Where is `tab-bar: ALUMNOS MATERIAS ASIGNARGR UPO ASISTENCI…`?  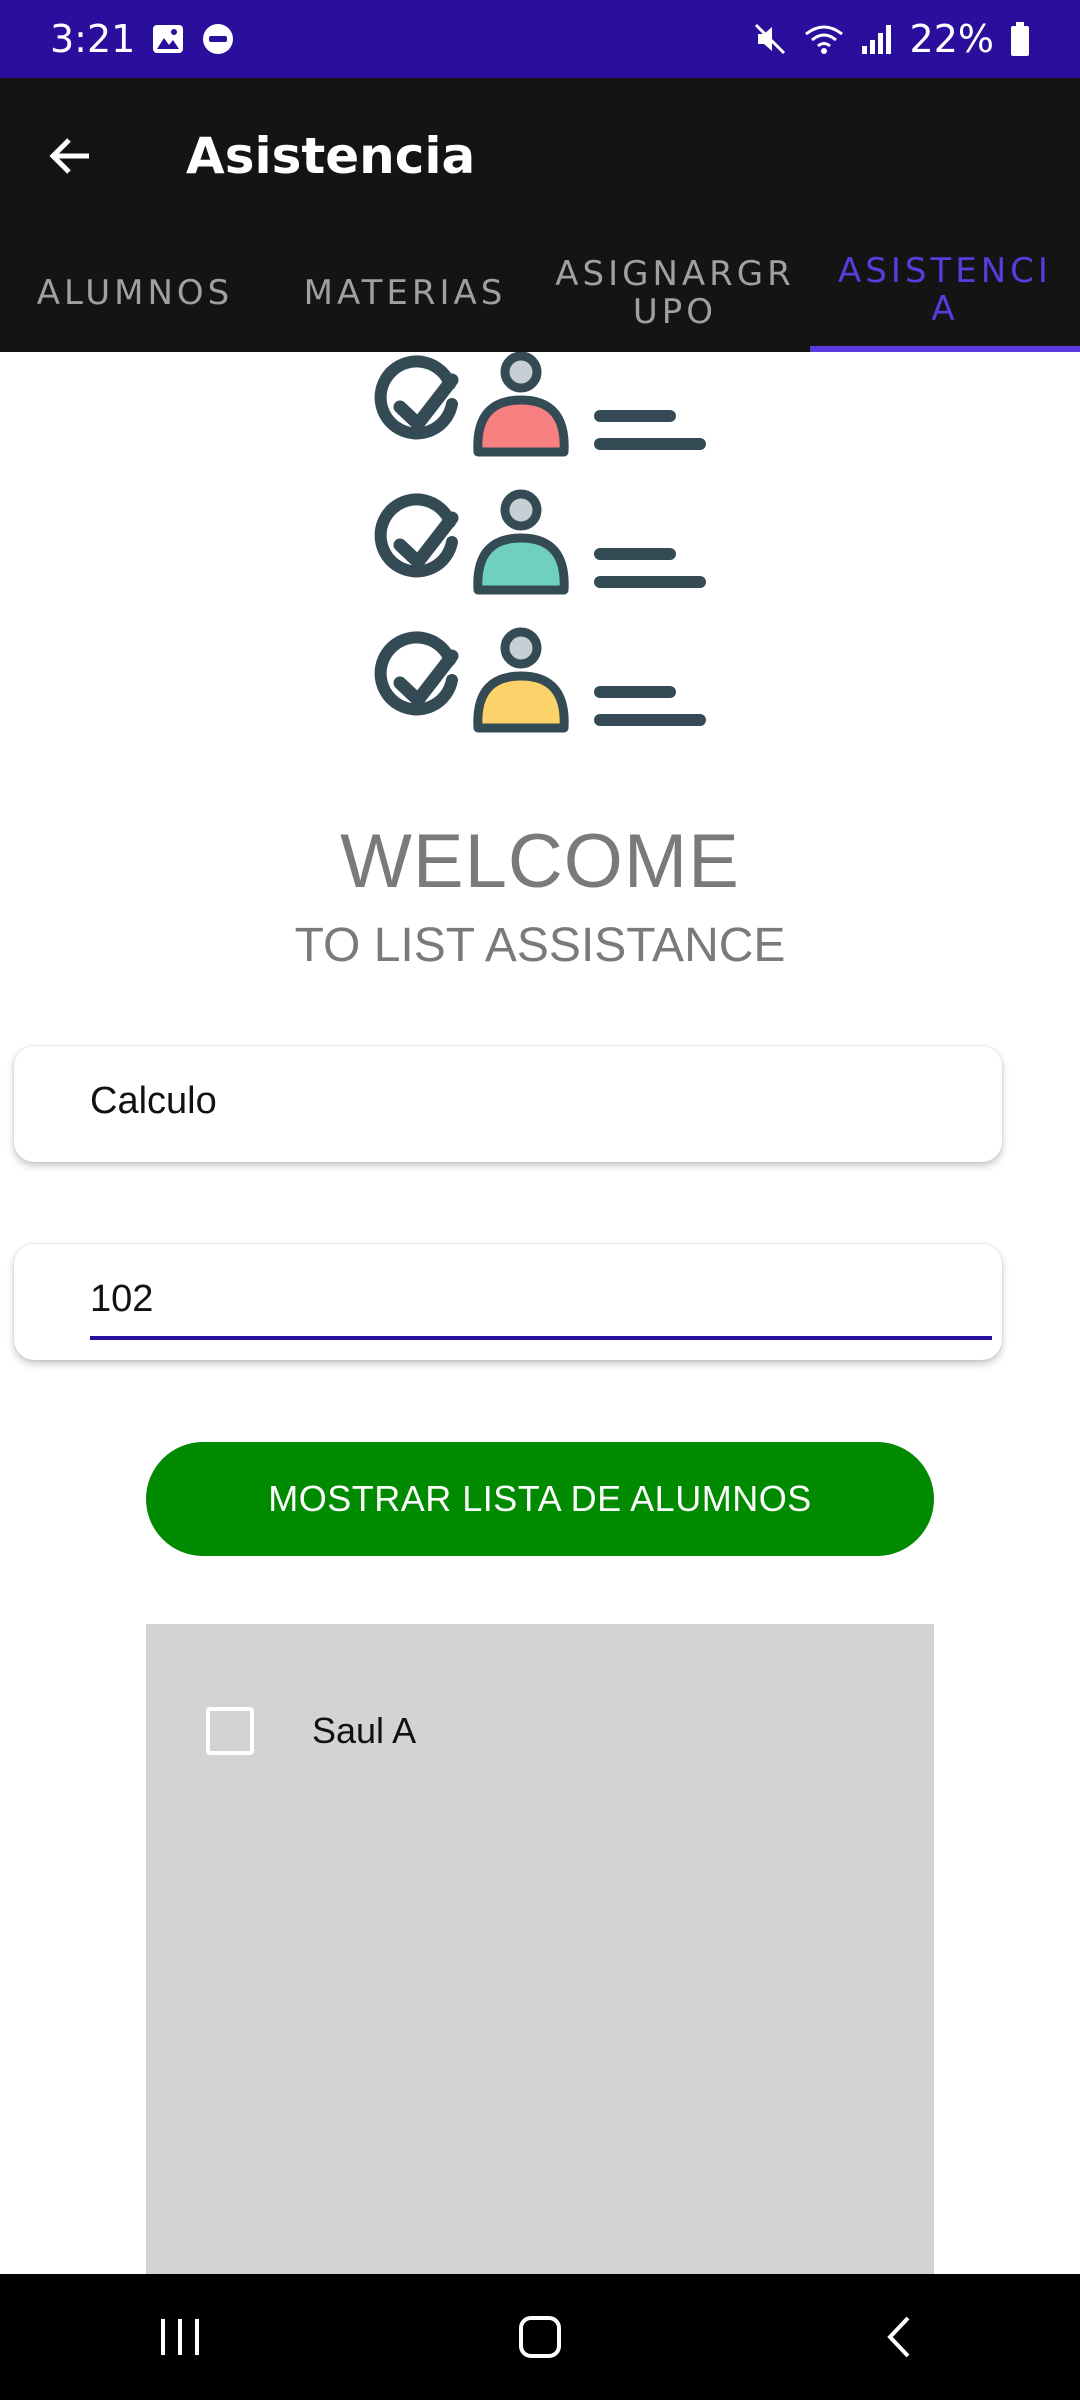
tab-bar: ALUMNOS MATERIAS ASIGNARGR UPO ASISTENCI… is located at coordinates (540, 293).